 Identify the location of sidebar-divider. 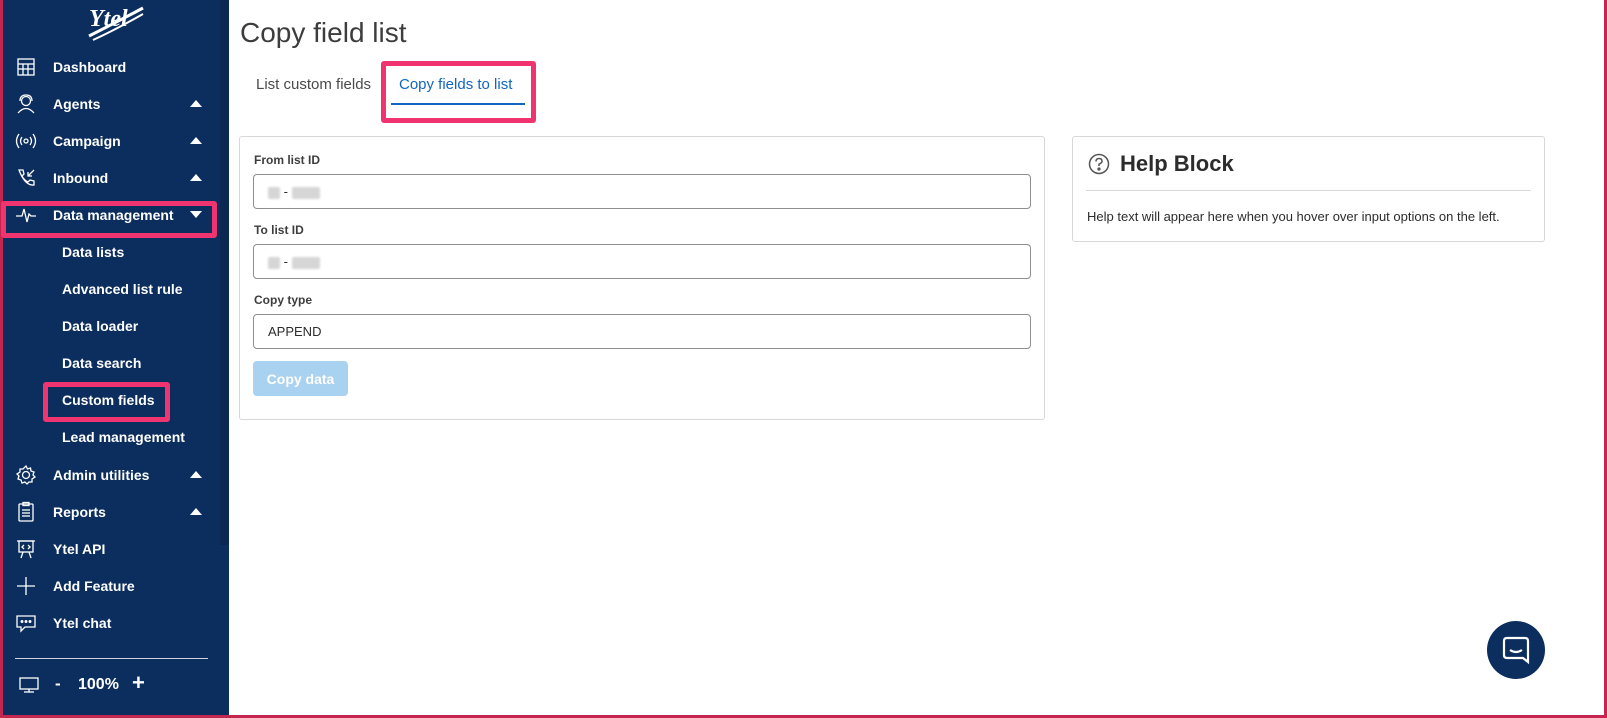
(111, 658).